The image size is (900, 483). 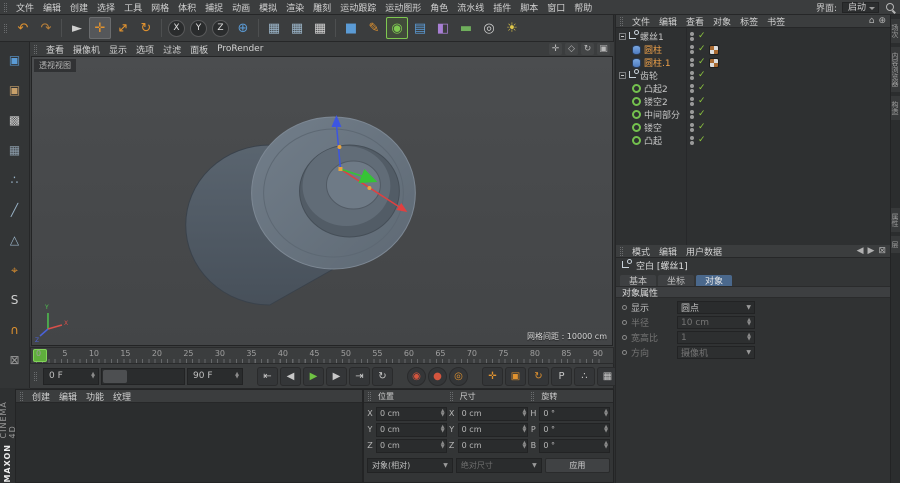 What do you see at coordinates (106, 7) in the screenshot?
I see `menu-select: 选择` at bounding box center [106, 7].